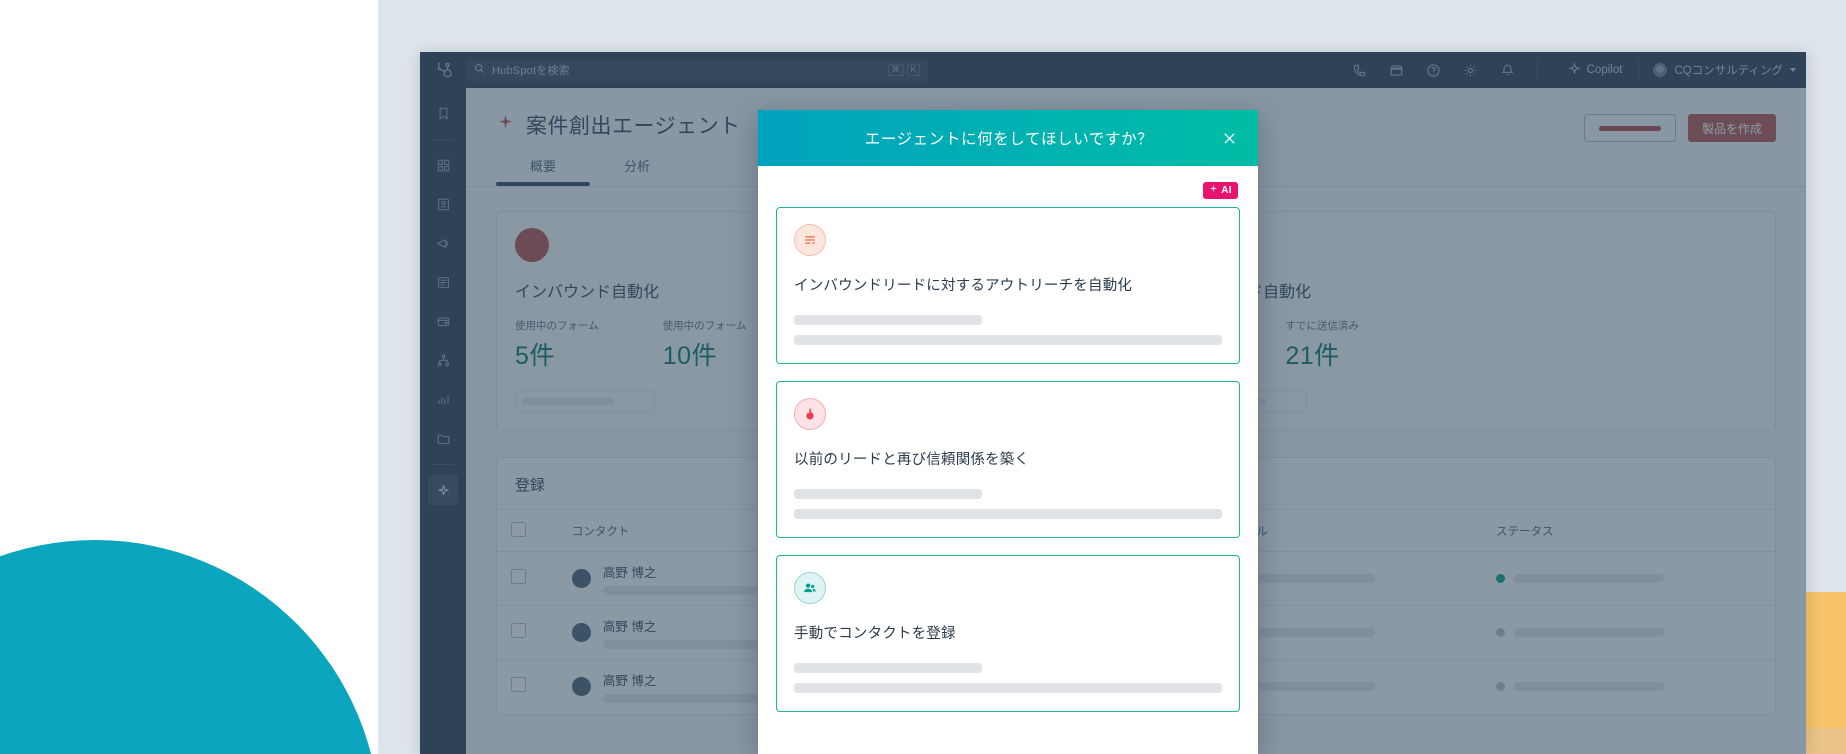 The image size is (1846, 754). Describe the element at coordinates (1008, 633) in the screenshot. I see `option-card-manual-contacts: 手動でコンタクトを登録` at that location.